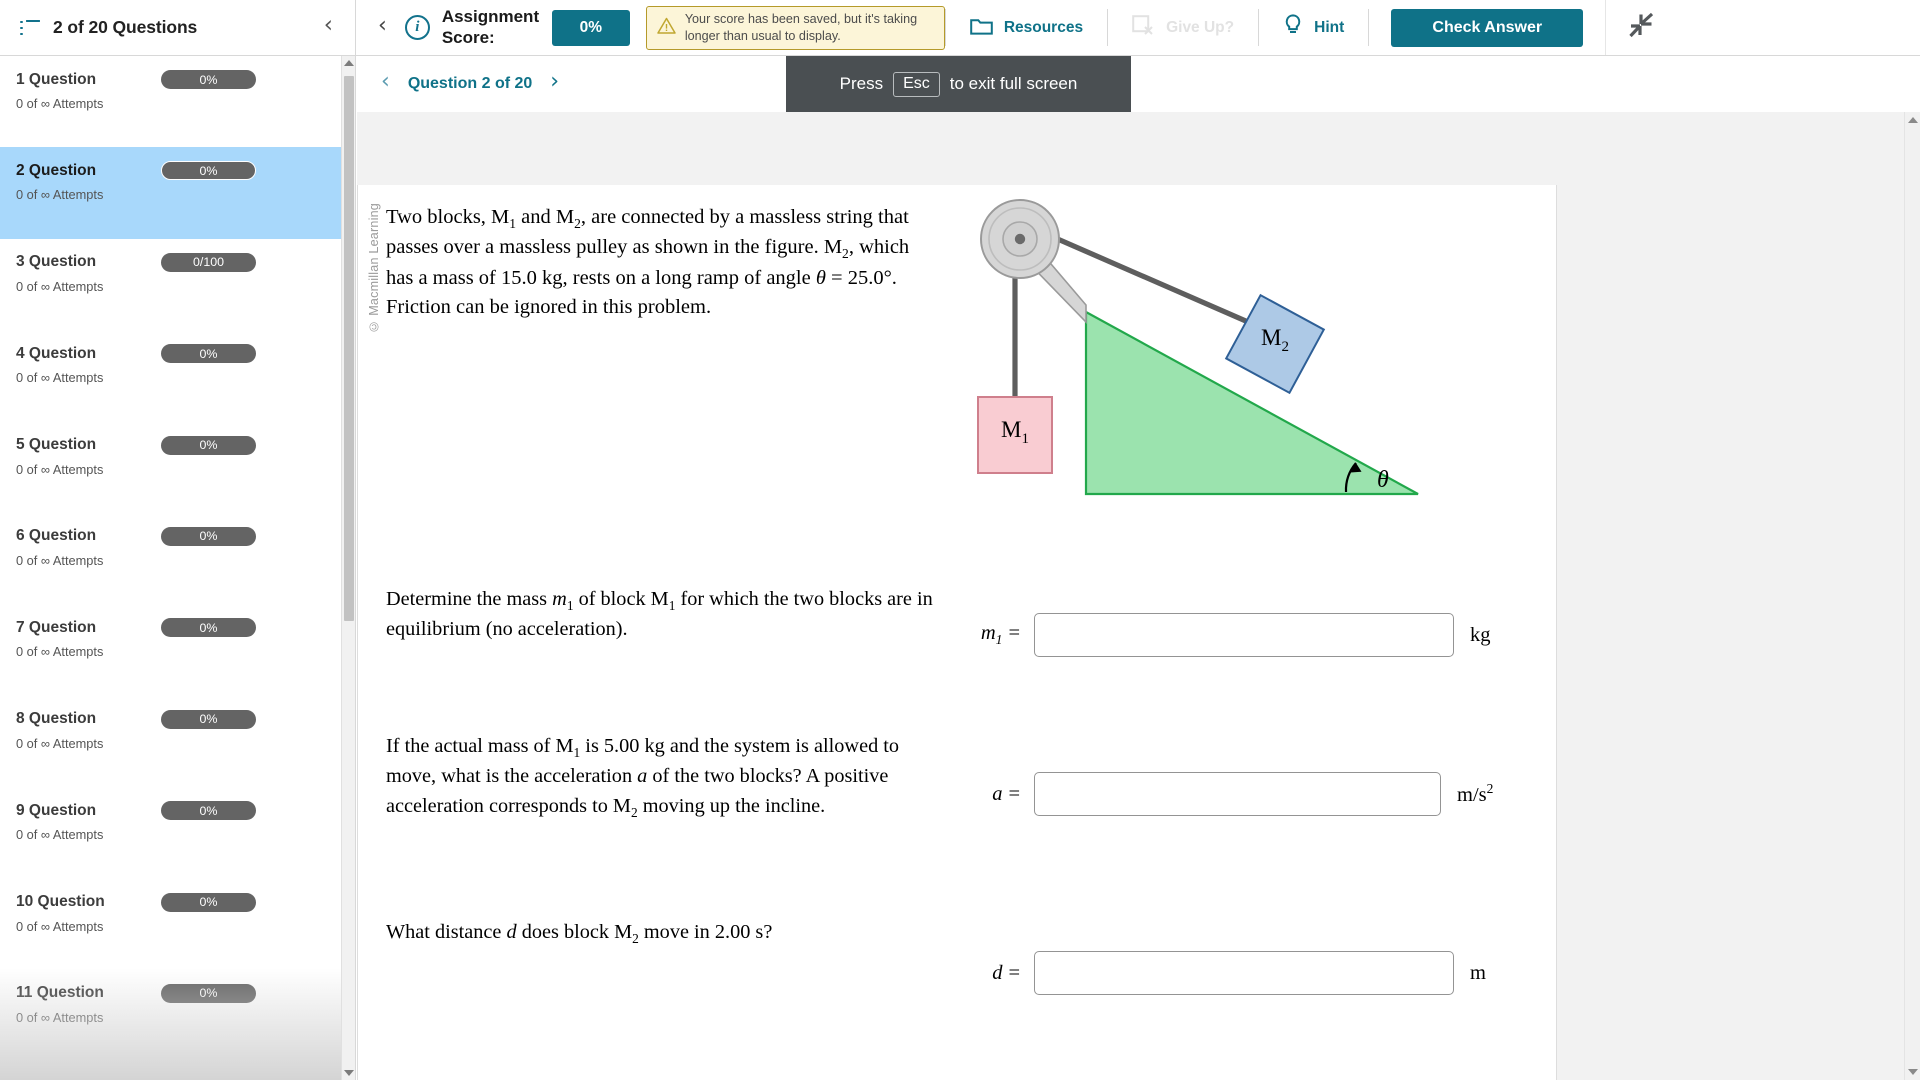  I want to click on sidebar-header: 2 of 20 Questions ‹, so click(178, 27).